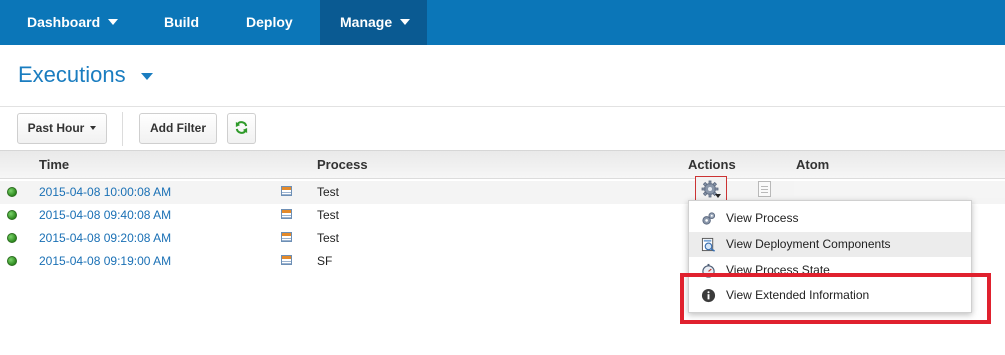 The width and height of the screenshot is (1005, 355). I want to click on time-filter-dropdown: Past Hour, so click(62, 128).